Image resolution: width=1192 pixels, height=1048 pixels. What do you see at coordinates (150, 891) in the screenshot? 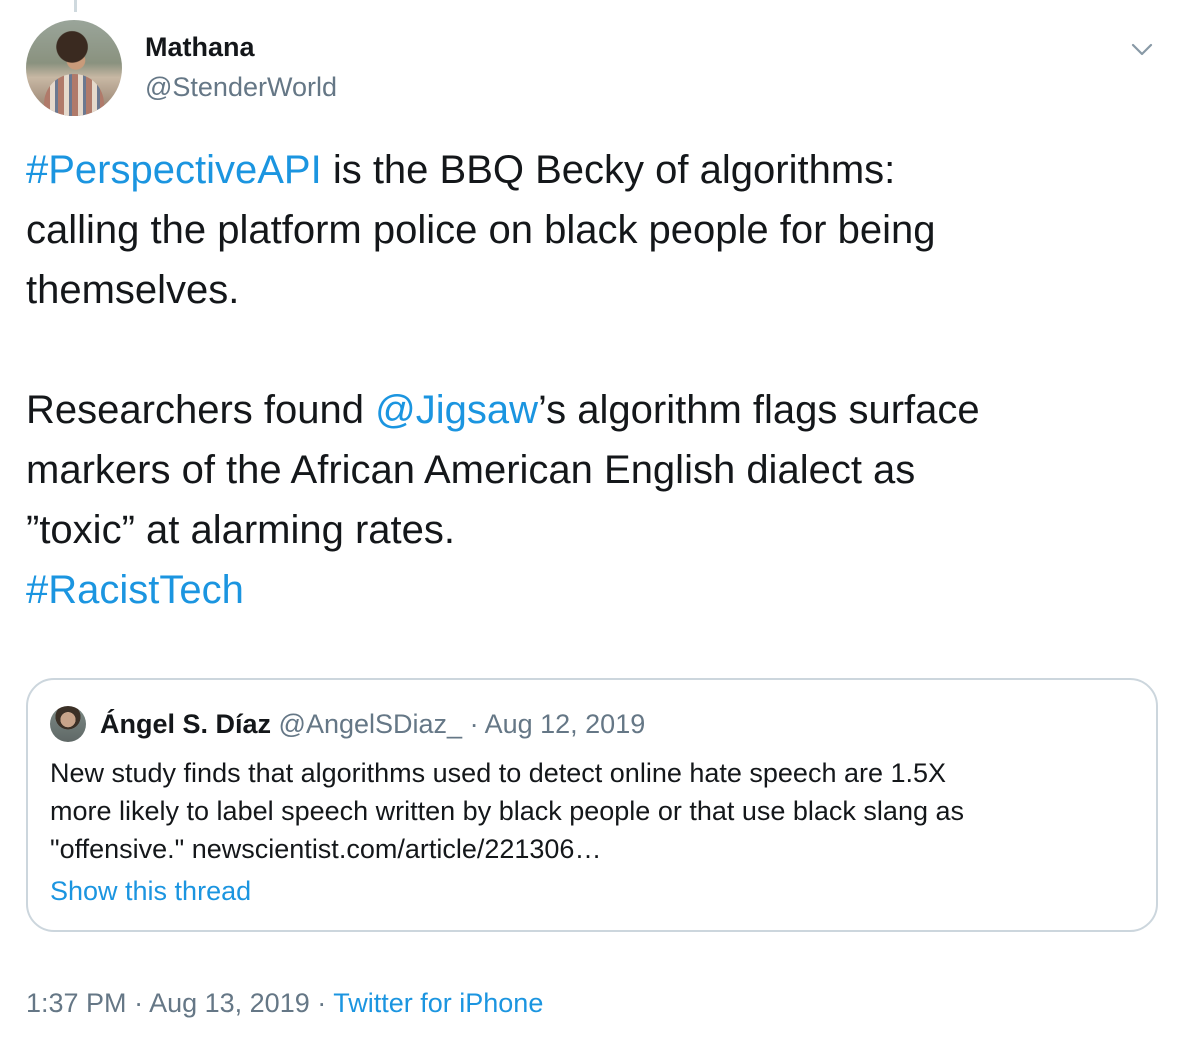
I see `show-thread-link: Show this thread` at bounding box center [150, 891].